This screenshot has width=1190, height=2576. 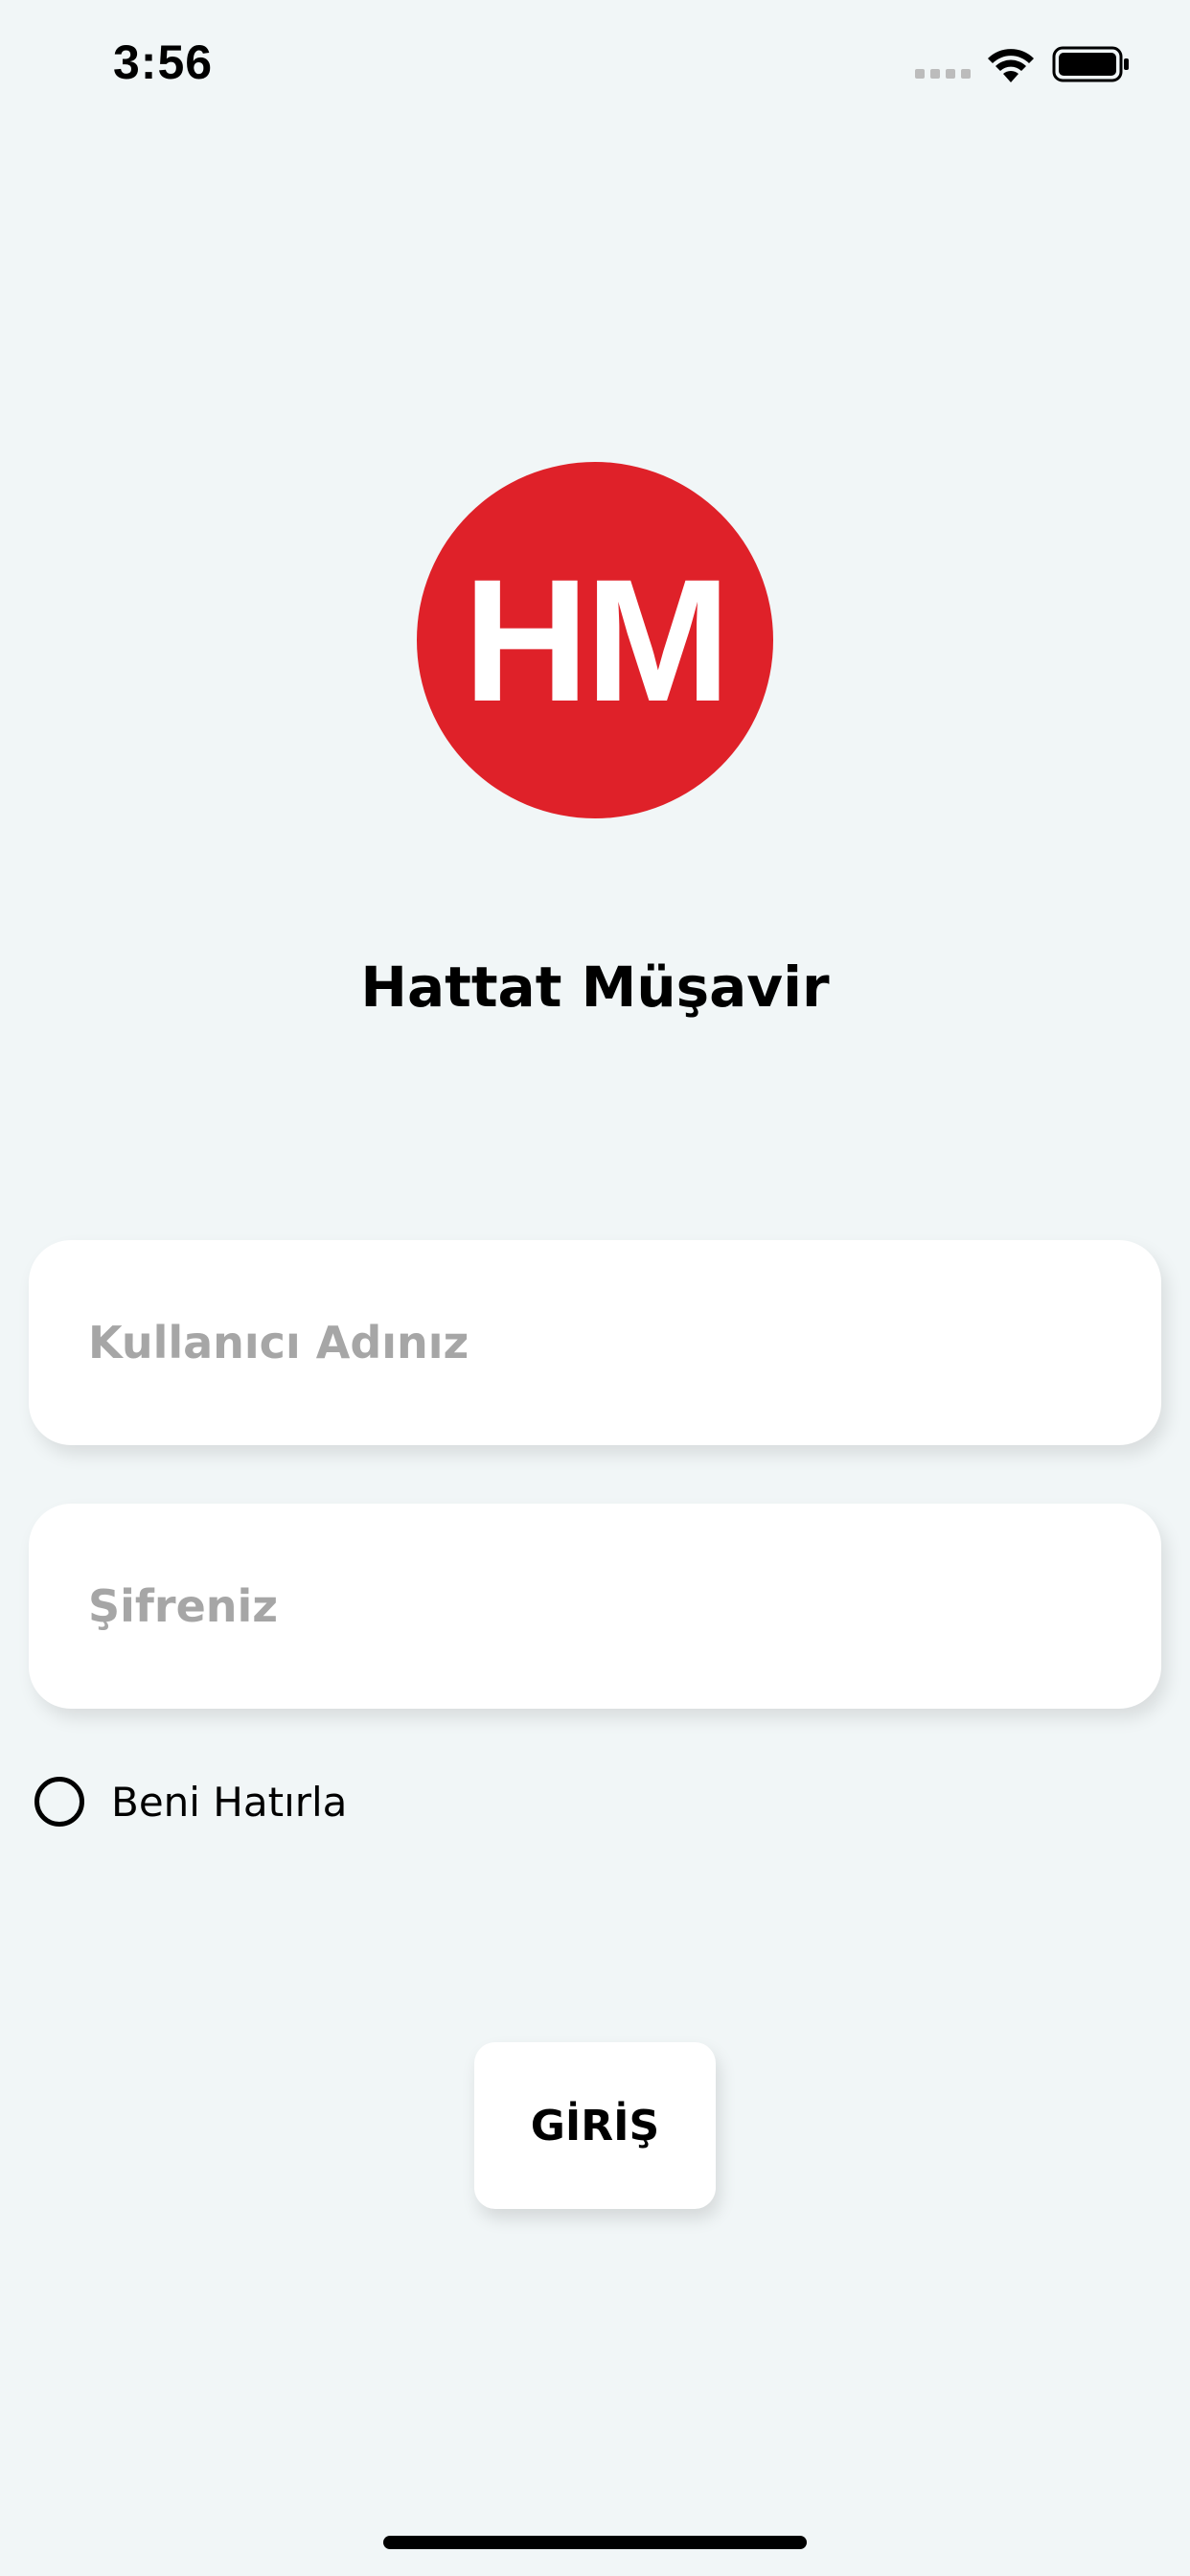 I want to click on wifi-icon, so click(x=1011, y=65).